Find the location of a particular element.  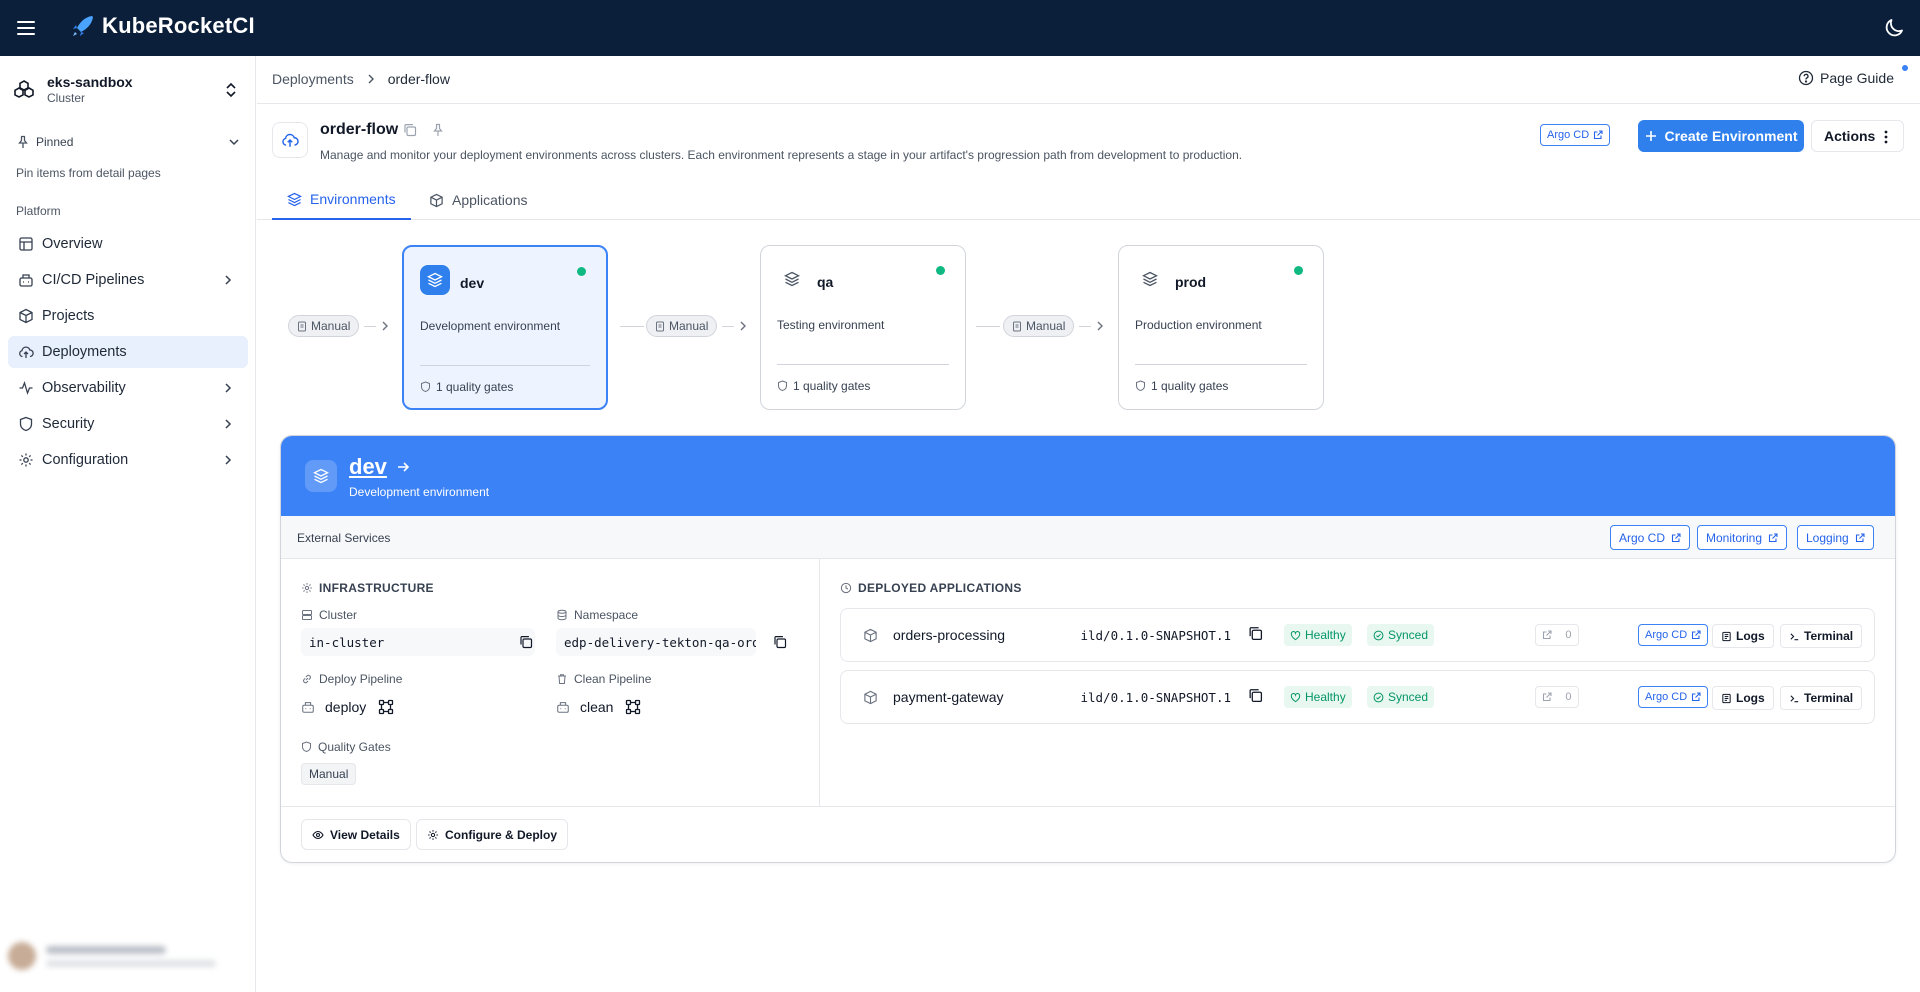

create-environment-label: Create Environment is located at coordinates (1731, 136).